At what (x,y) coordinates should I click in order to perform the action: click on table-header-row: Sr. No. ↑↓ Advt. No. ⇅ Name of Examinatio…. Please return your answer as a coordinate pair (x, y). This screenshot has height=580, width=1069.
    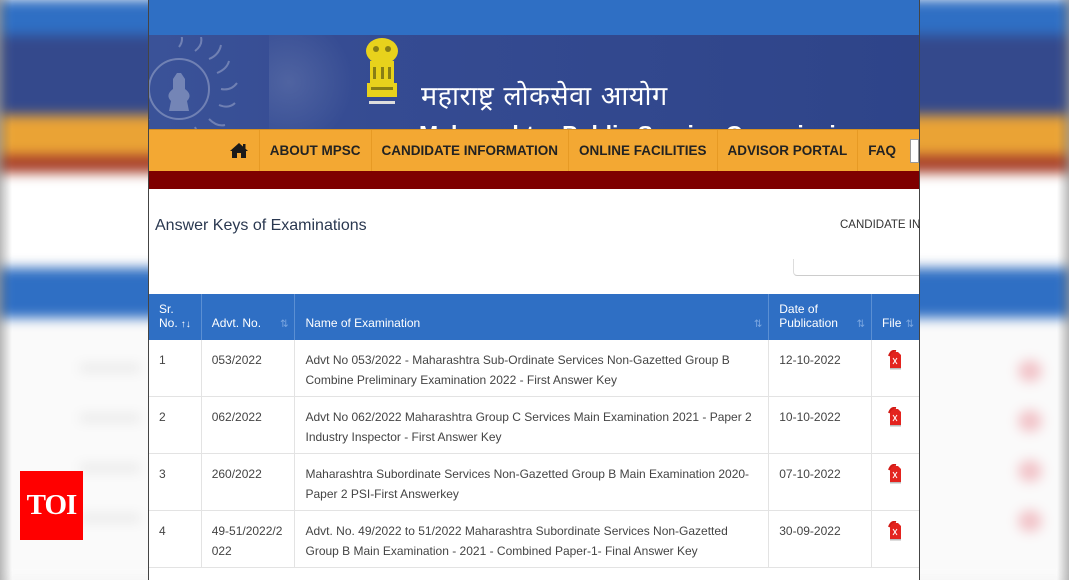
    Looking at the image, I should click on (534, 317).